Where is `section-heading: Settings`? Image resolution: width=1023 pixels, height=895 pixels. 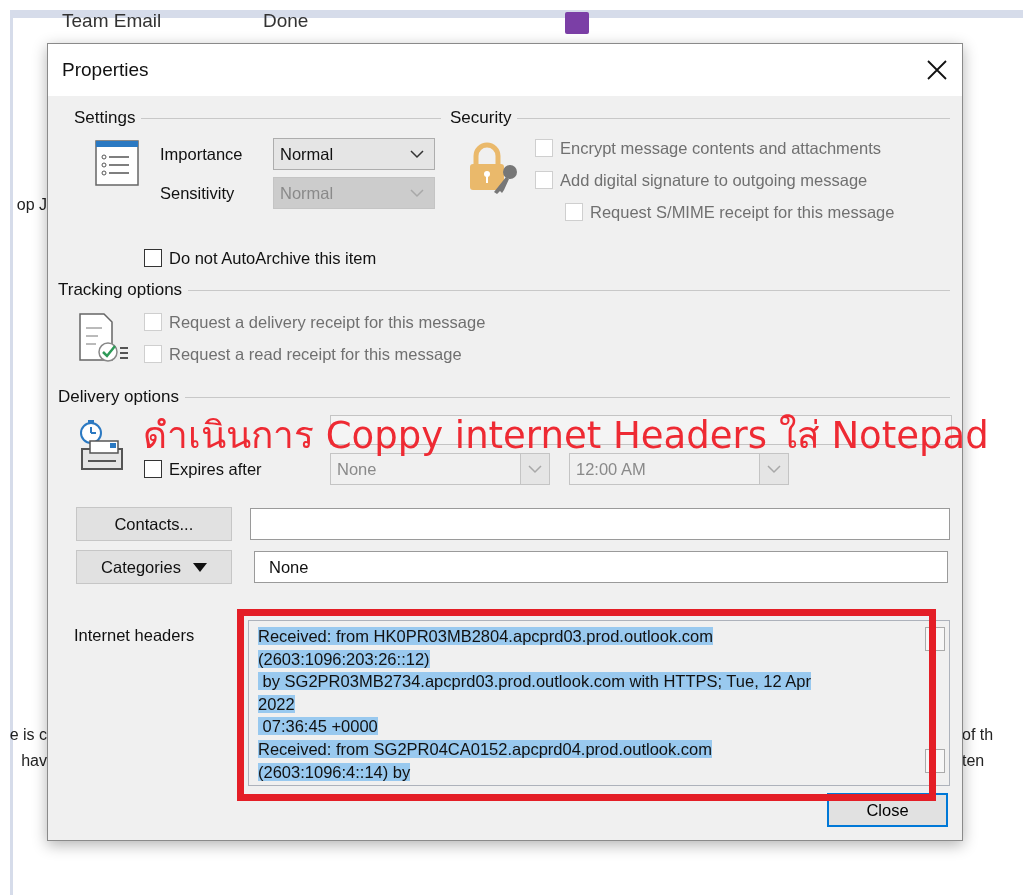 section-heading: Settings is located at coordinates (105, 118).